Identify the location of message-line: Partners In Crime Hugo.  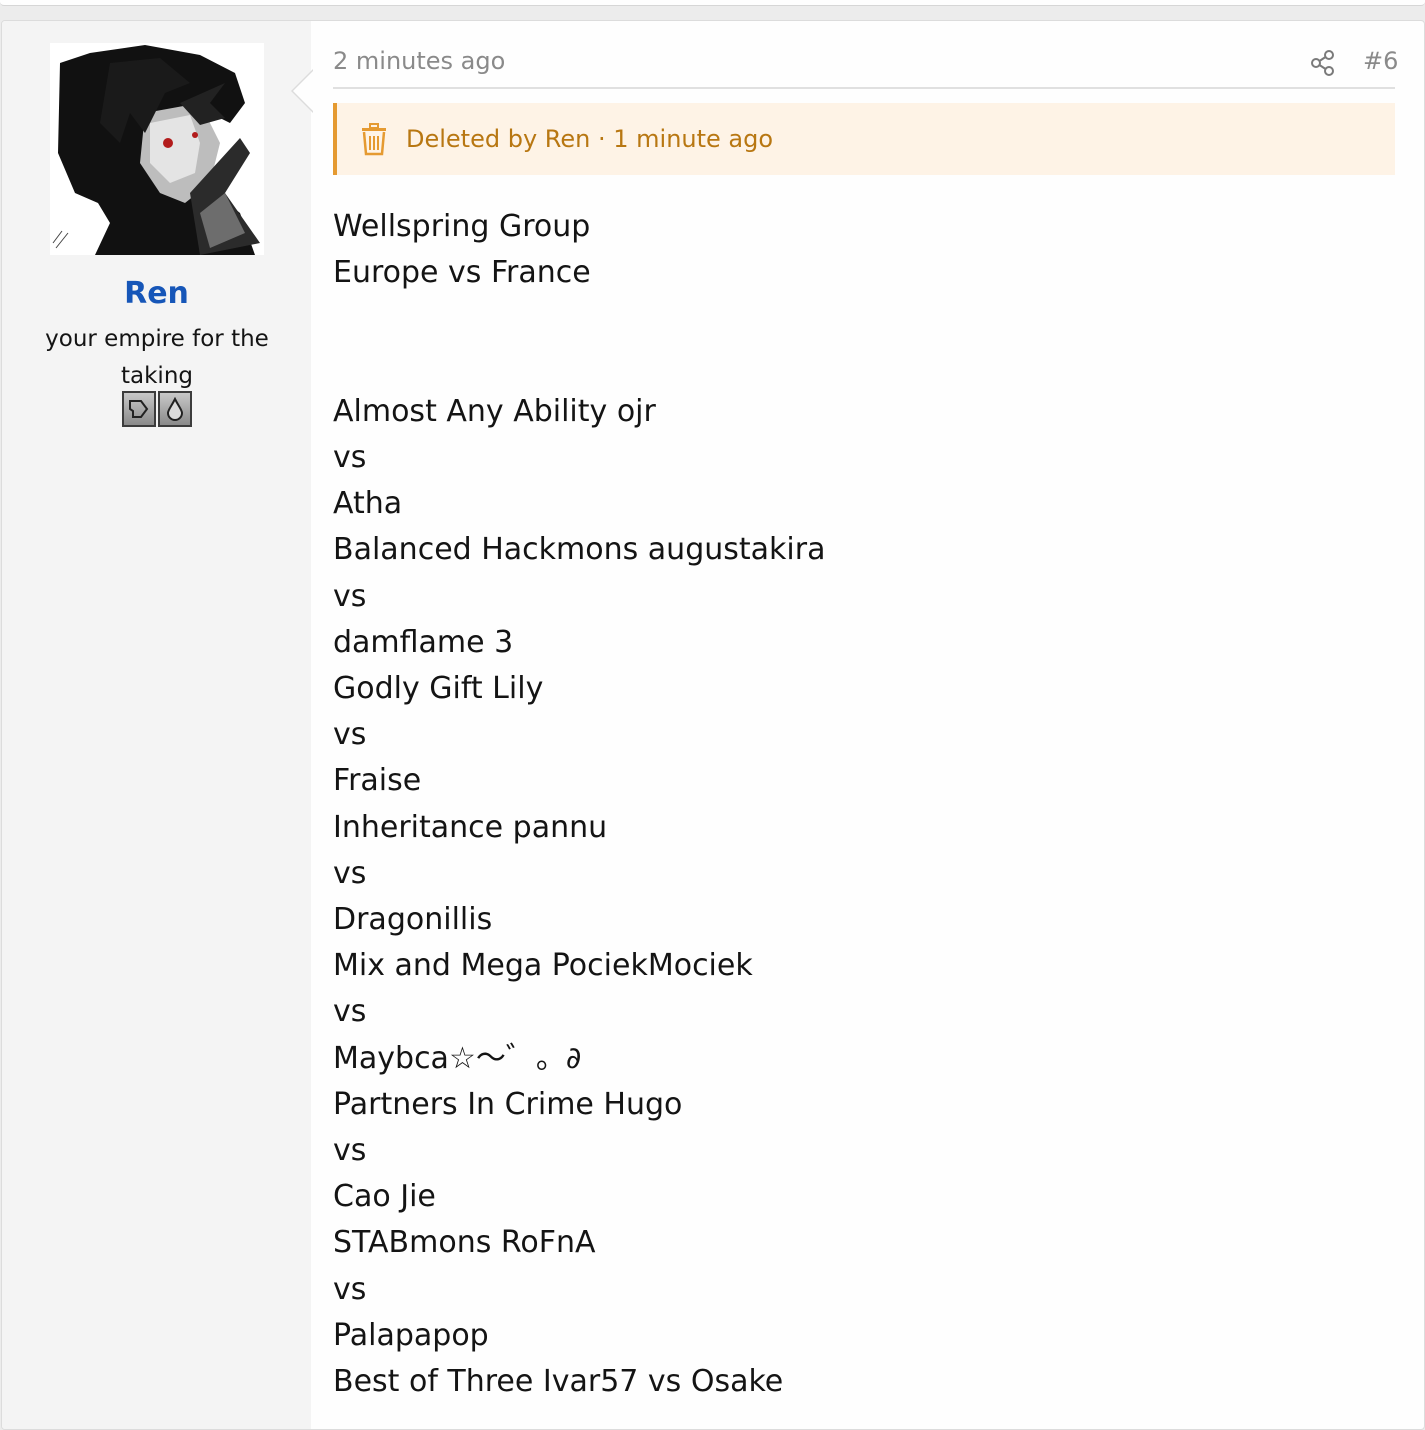
(508, 1104).